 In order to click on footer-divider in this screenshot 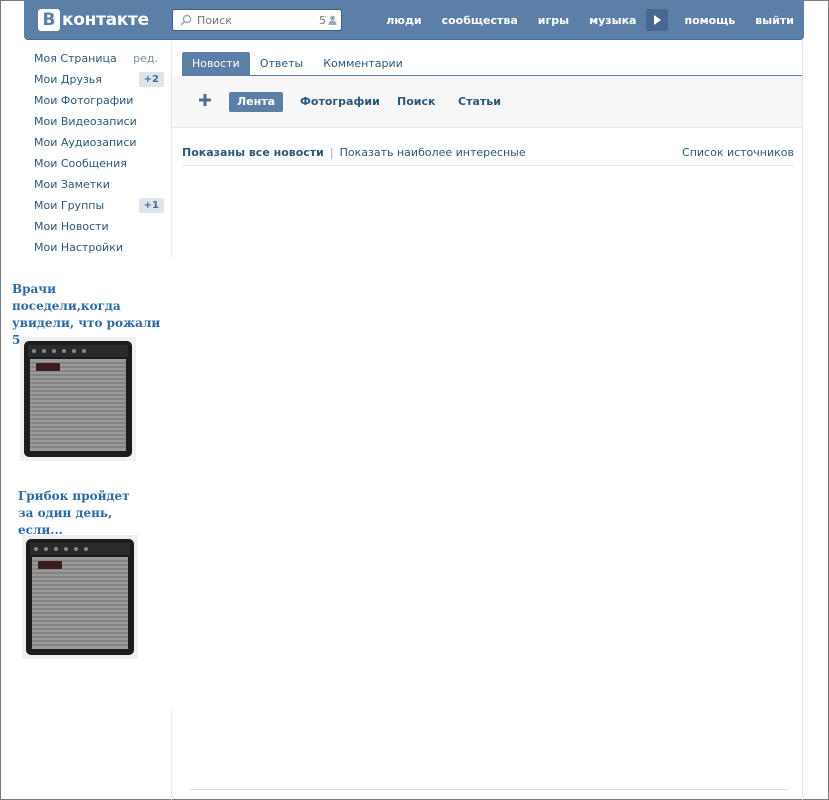, I will do `click(489, 789)`.